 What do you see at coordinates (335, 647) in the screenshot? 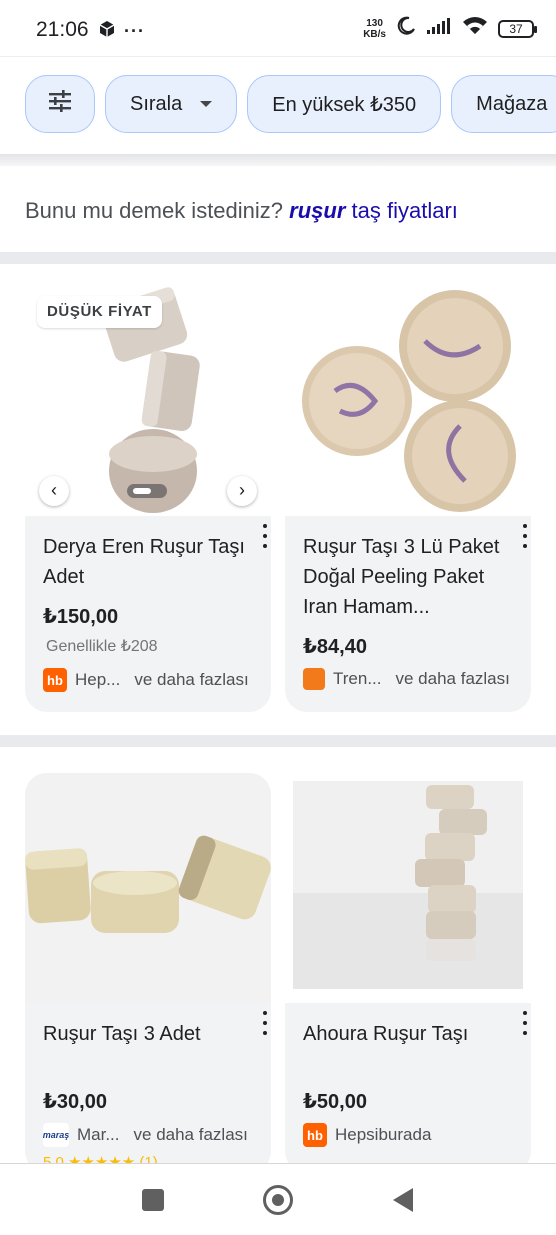
I see `product-price: ₺84,40` at bounding box center [335, 647].